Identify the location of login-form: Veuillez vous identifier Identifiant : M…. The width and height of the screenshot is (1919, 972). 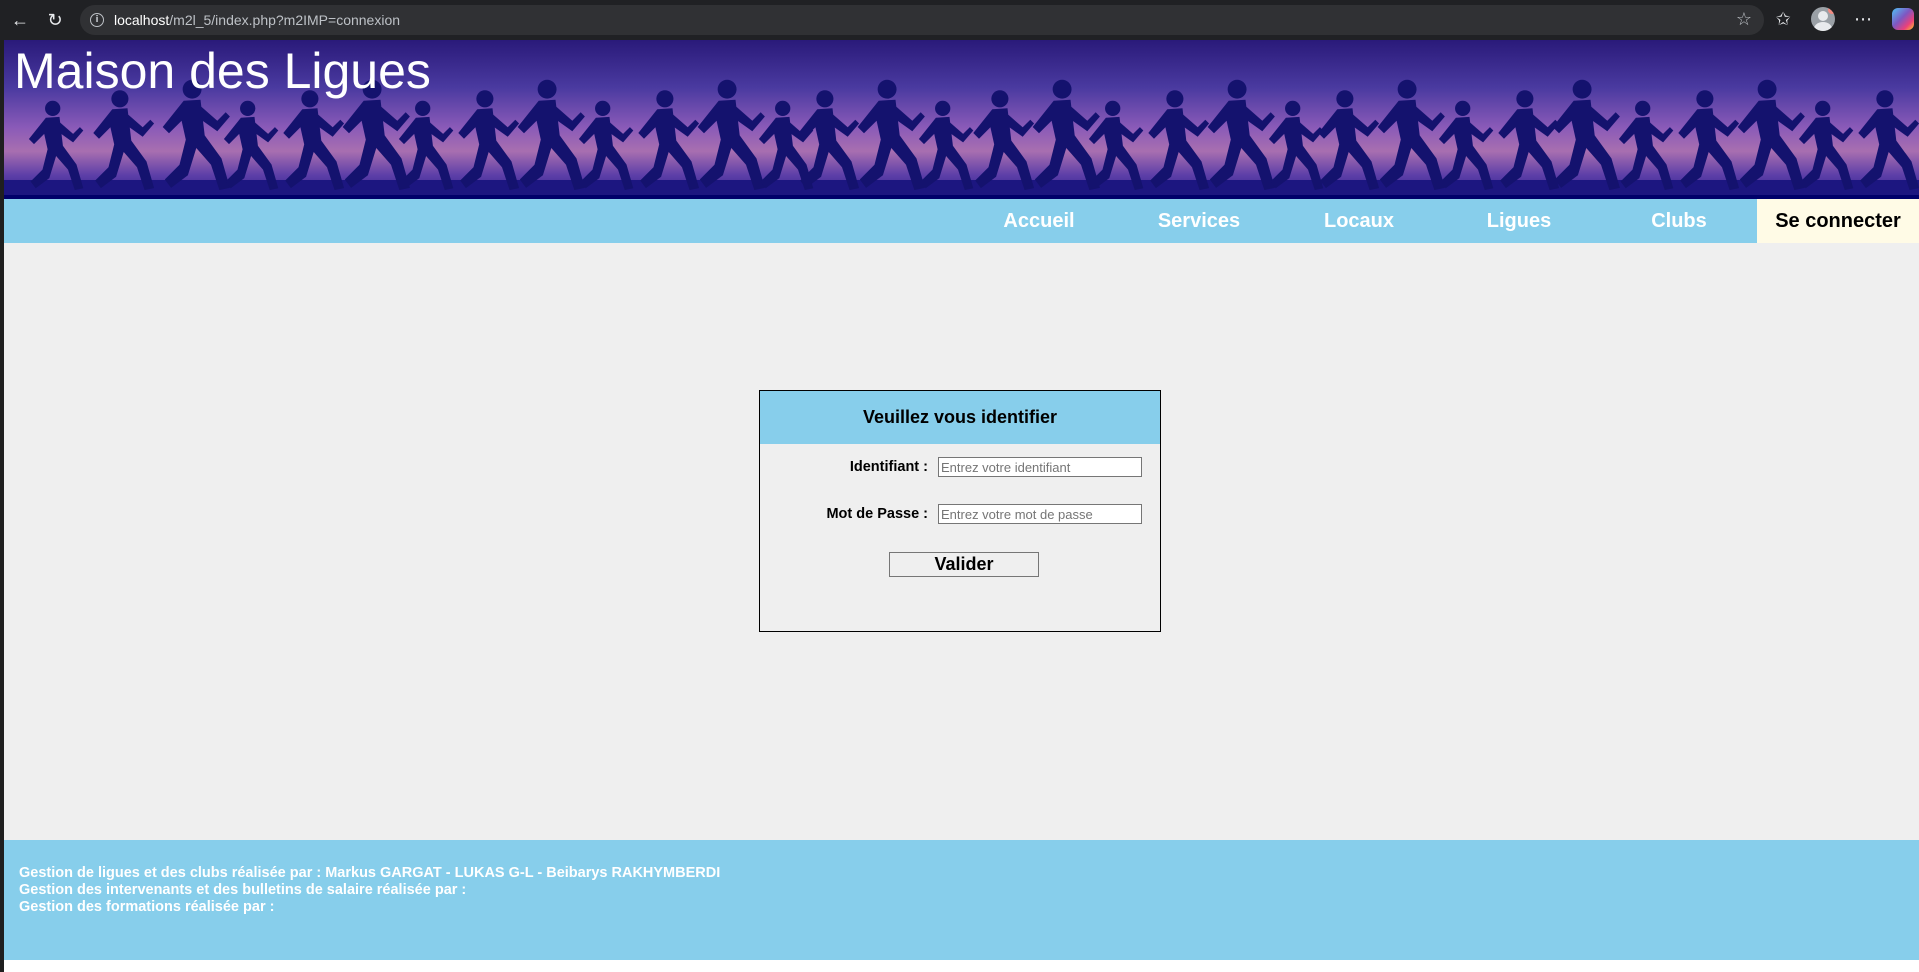
(960, 511).